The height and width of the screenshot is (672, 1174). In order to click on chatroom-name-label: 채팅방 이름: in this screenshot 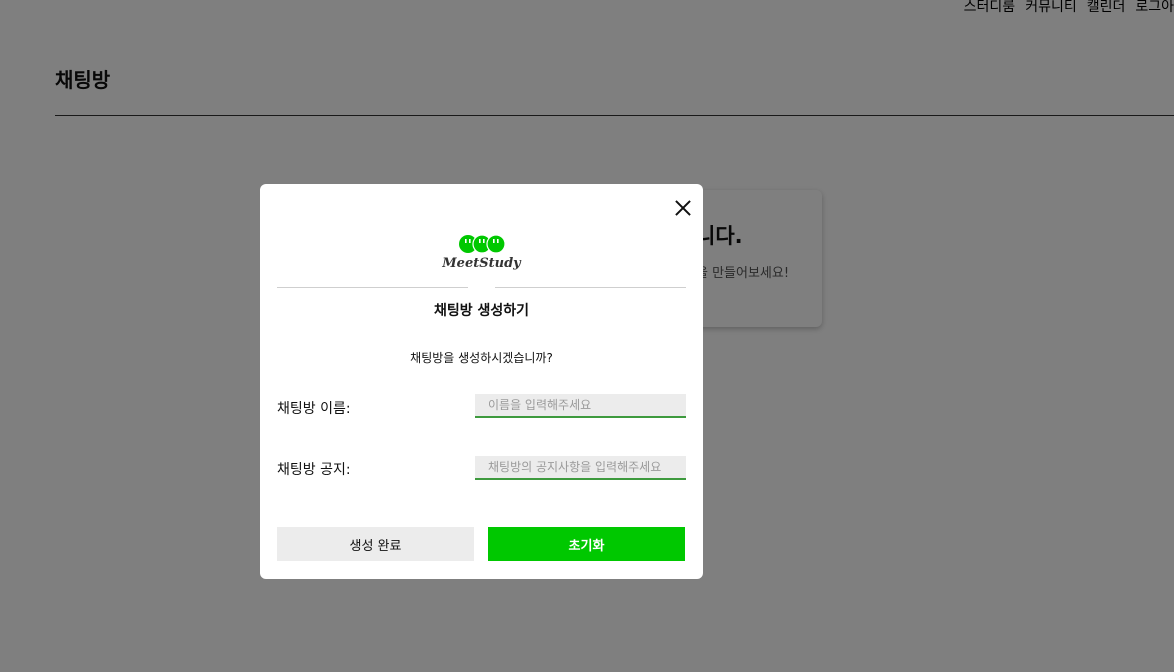, I will do `click(314, 409)`.